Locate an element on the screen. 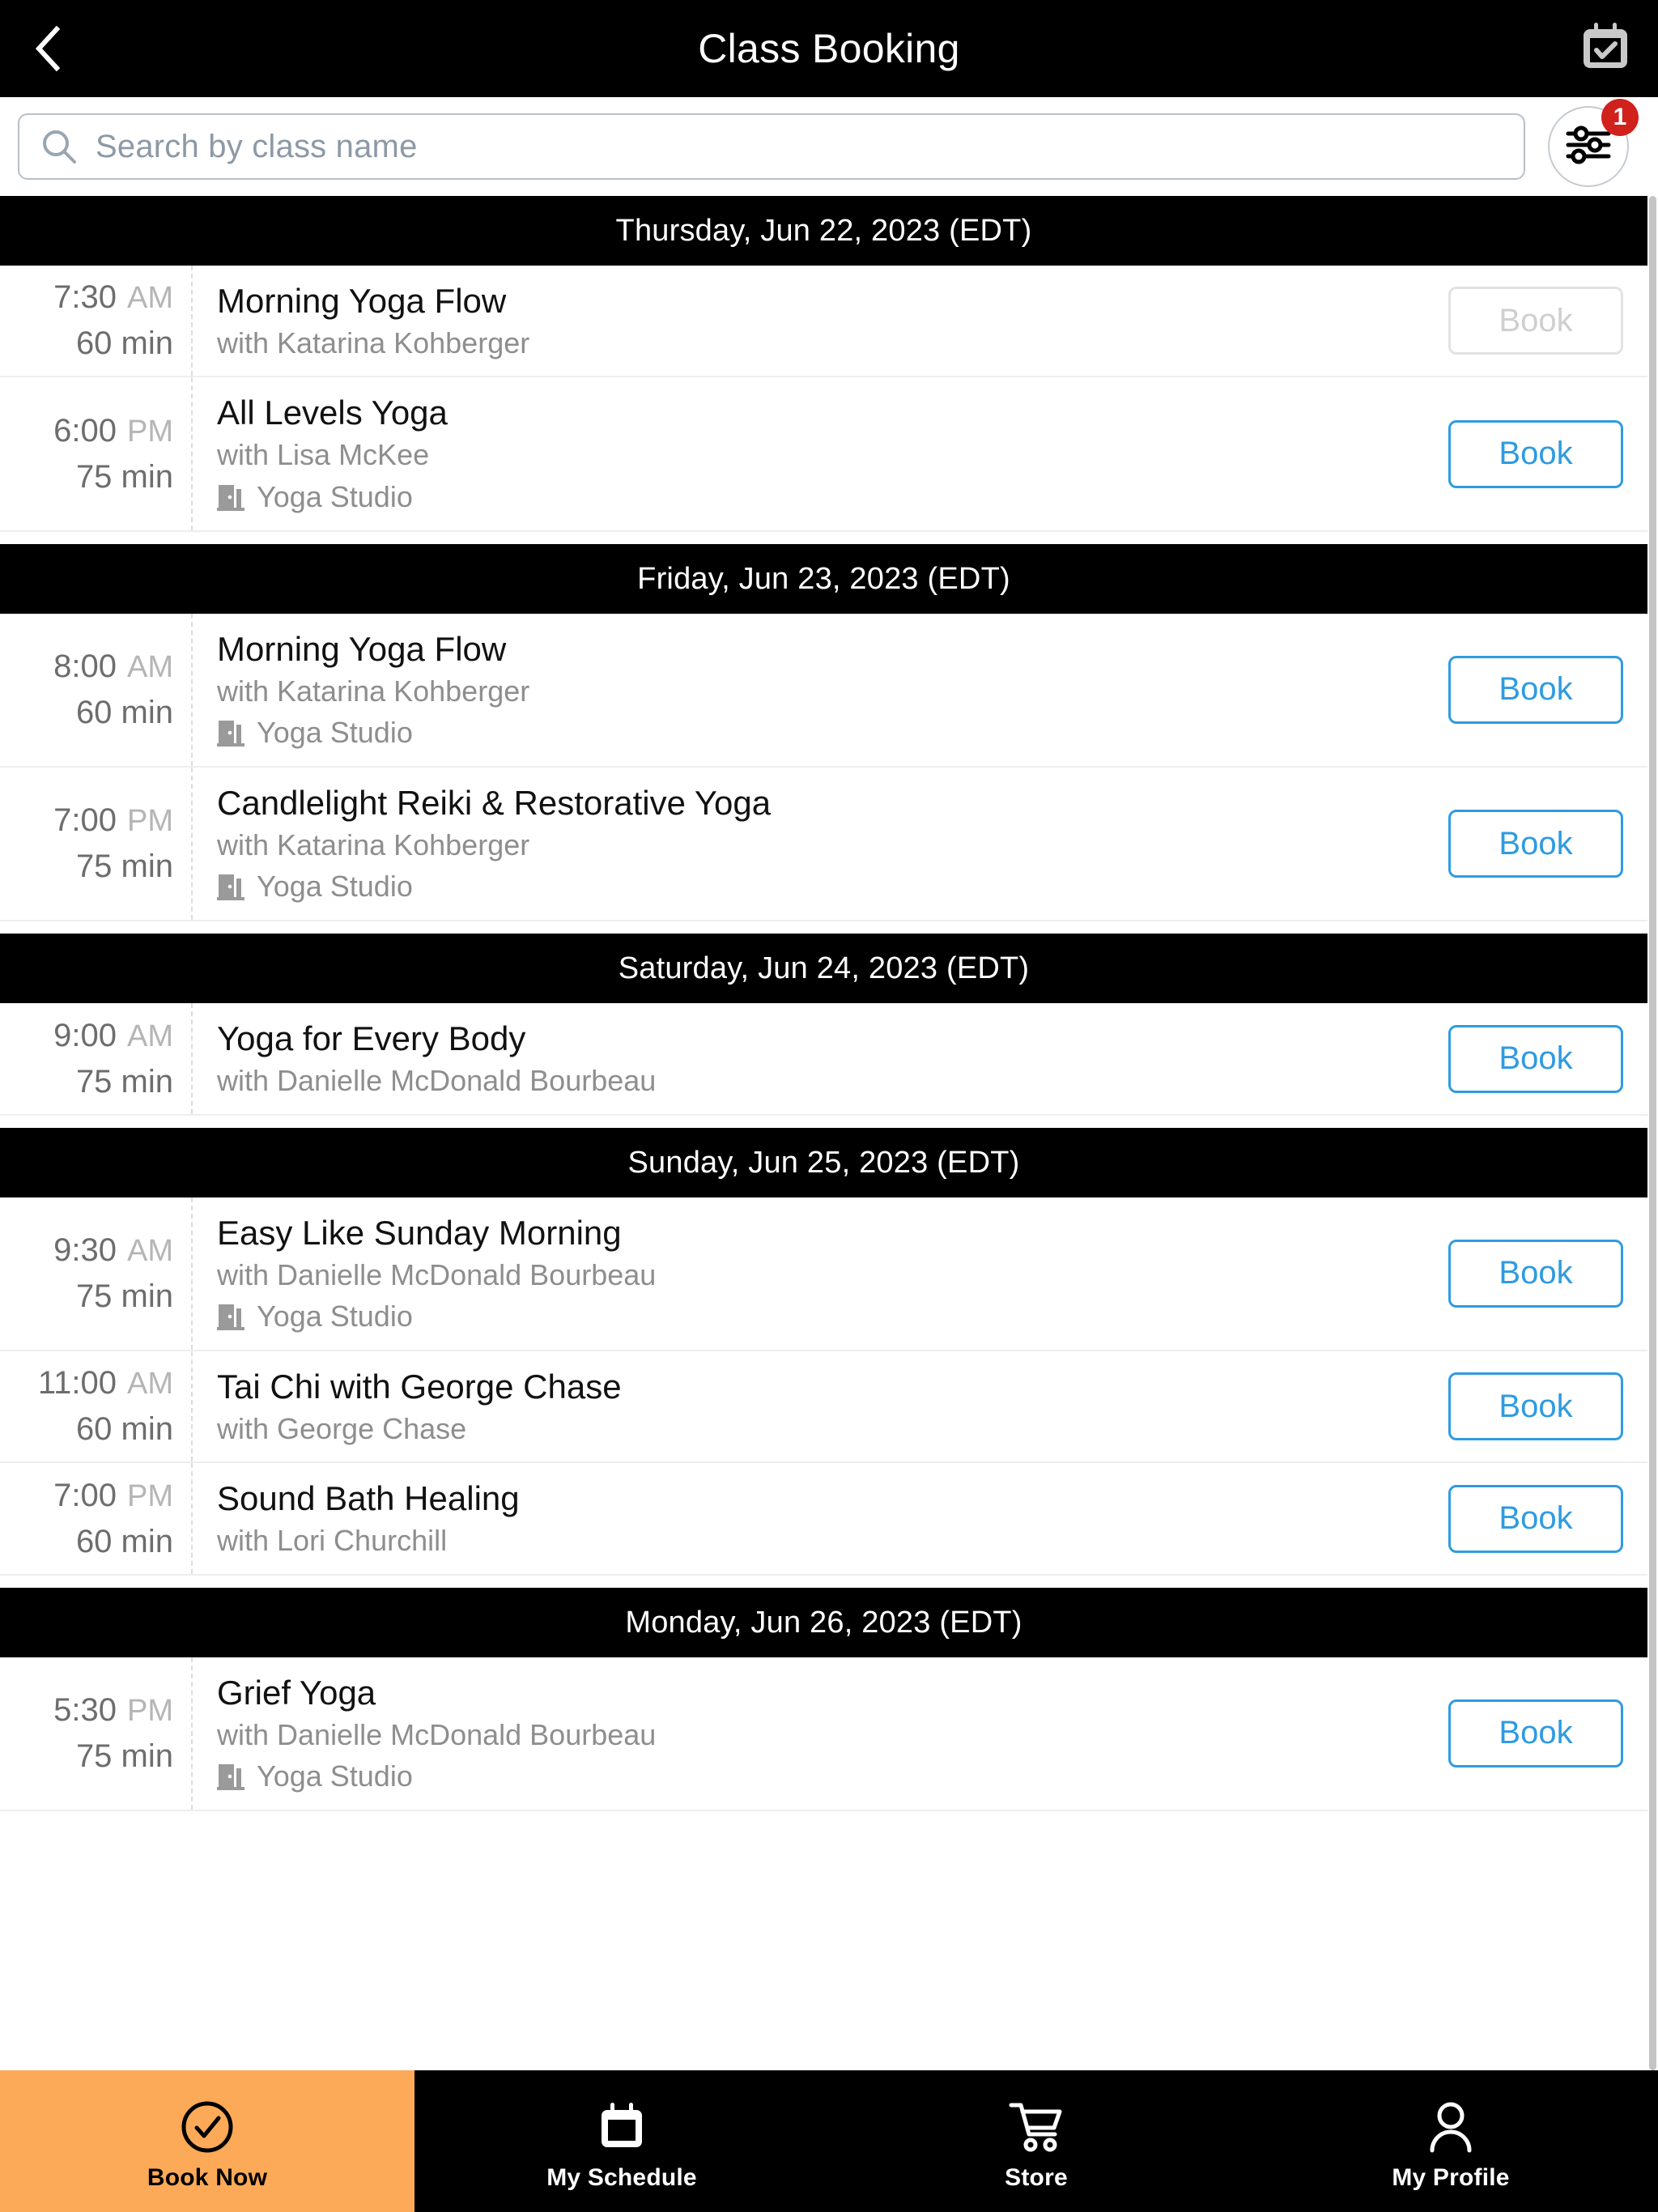 This screenshot has width=1658, height=2212. book-button-disabled: Book is located at coordinates (1535, 321).